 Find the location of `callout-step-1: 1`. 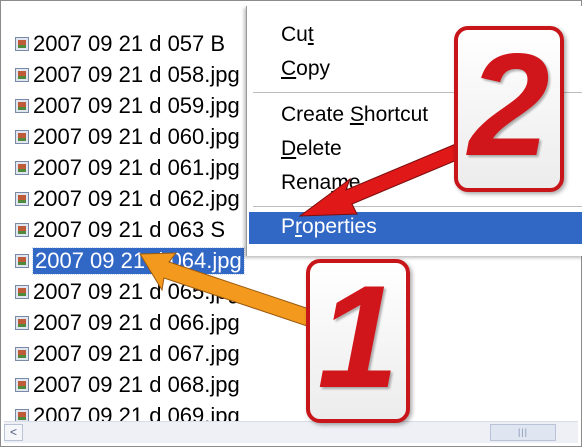

callout-step-1: 1 is located at coordinates (358, 339).